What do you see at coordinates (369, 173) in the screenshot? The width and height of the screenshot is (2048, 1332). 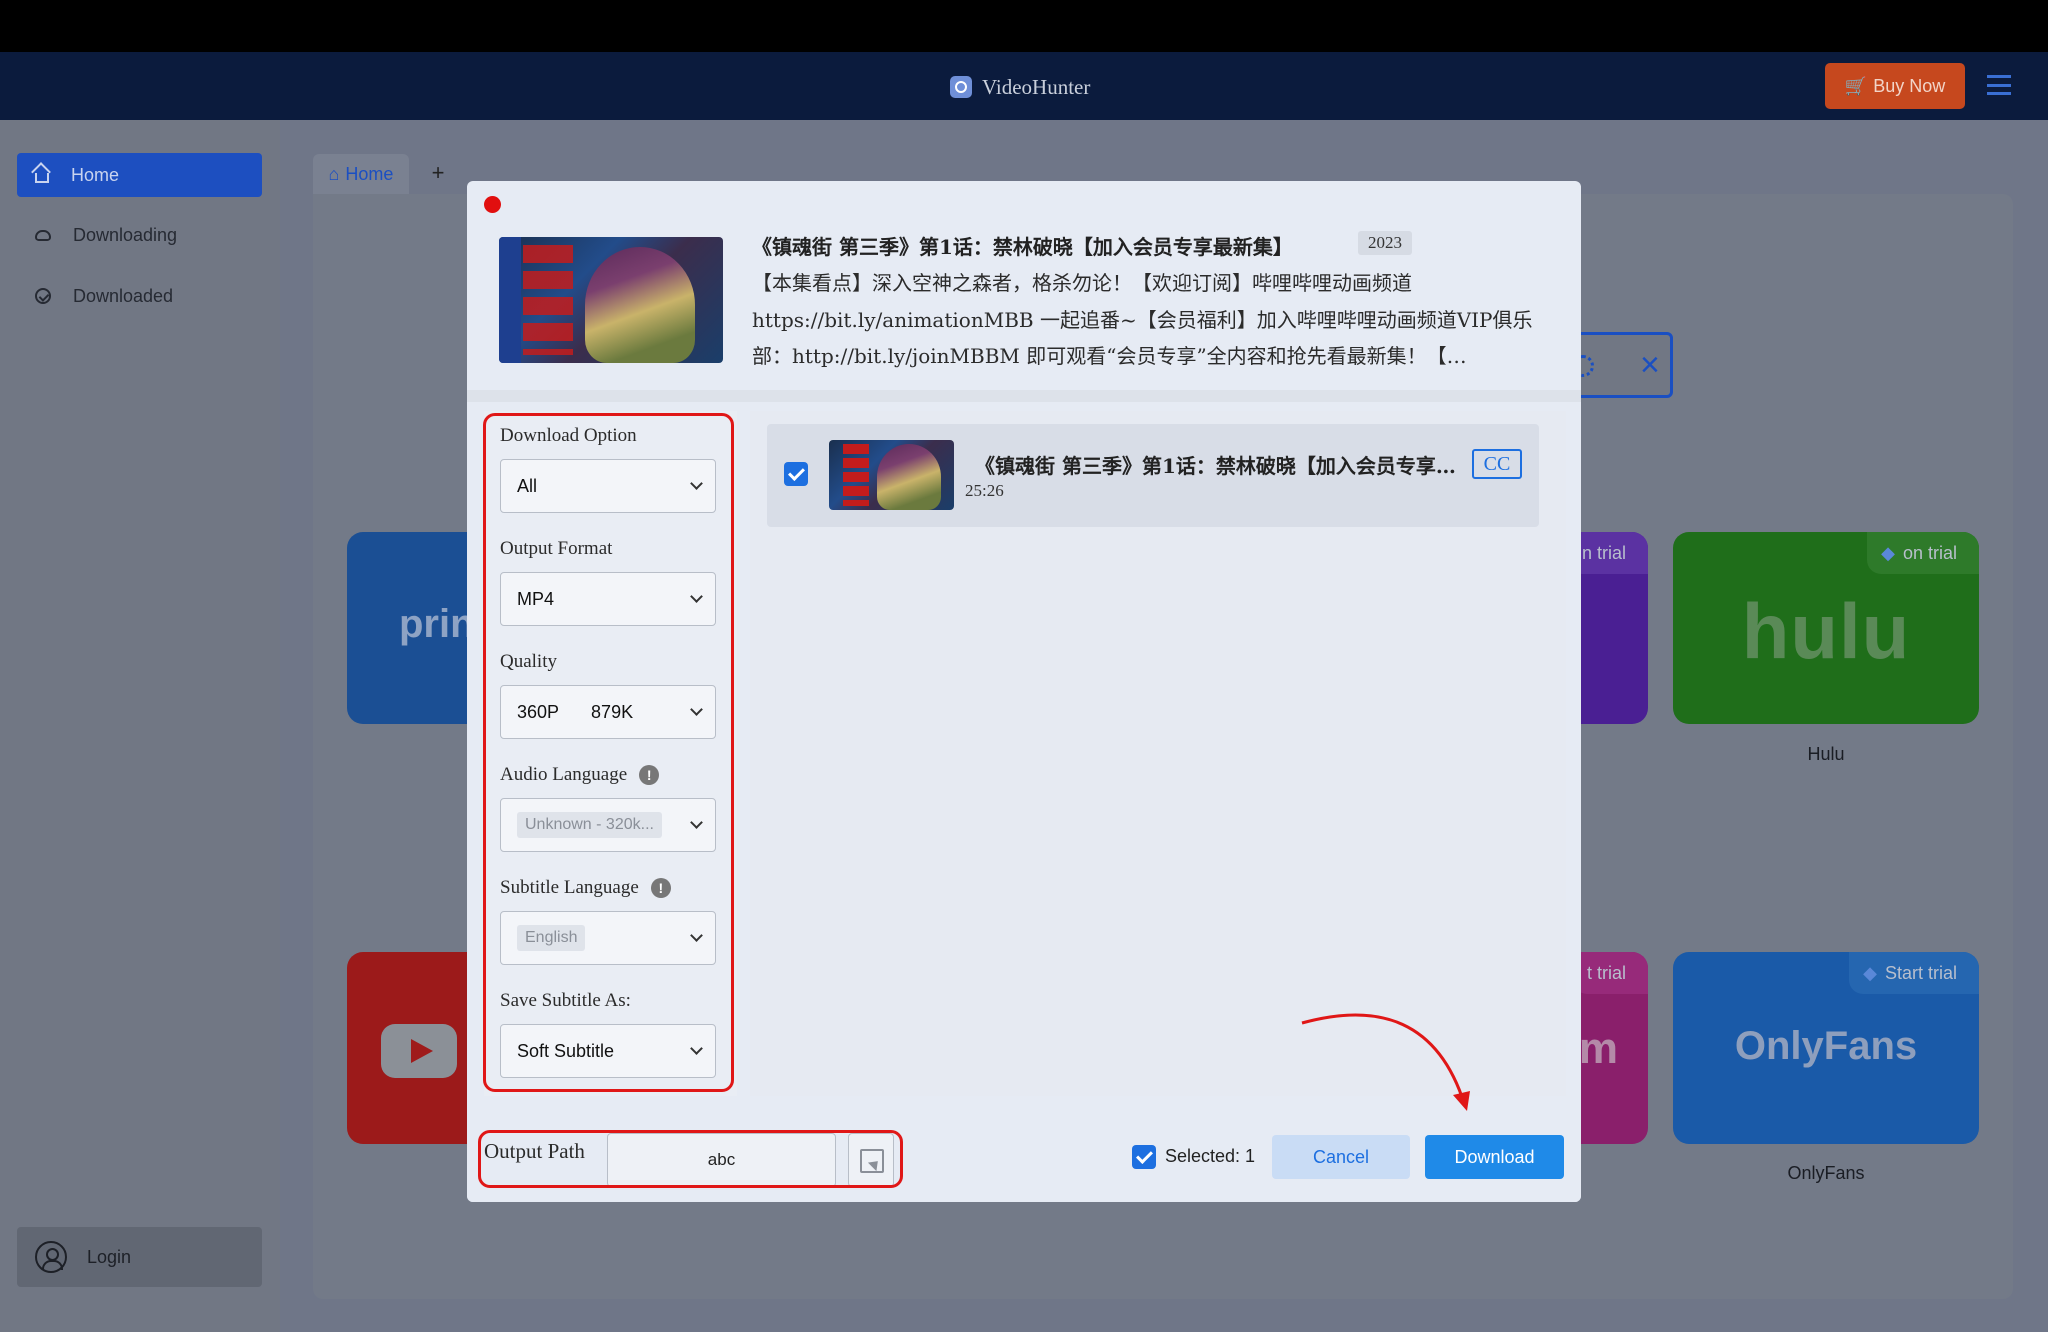 I see `tab-home-label: Home` at bounding box center [369, 173].